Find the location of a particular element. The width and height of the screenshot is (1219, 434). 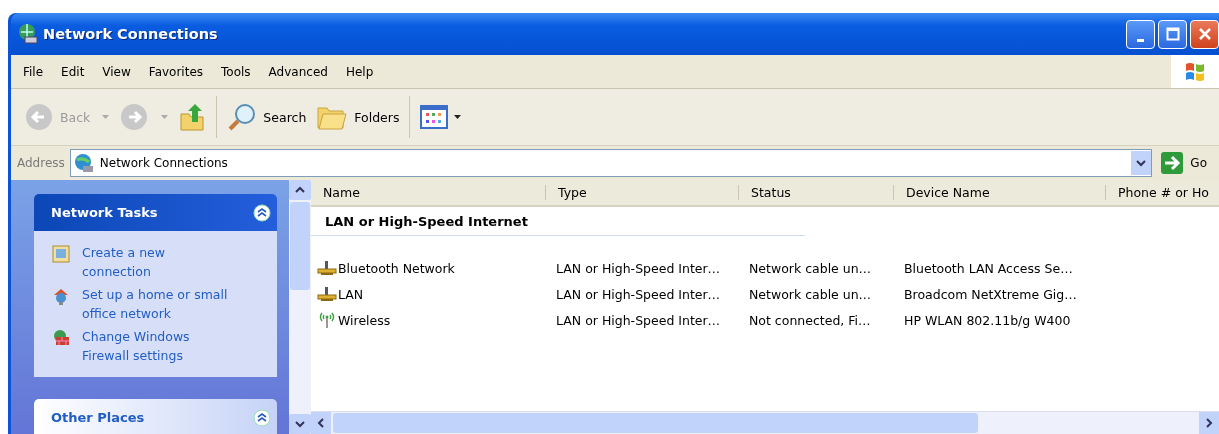

menu-item: Advanced is located at coordinates (298, 71).